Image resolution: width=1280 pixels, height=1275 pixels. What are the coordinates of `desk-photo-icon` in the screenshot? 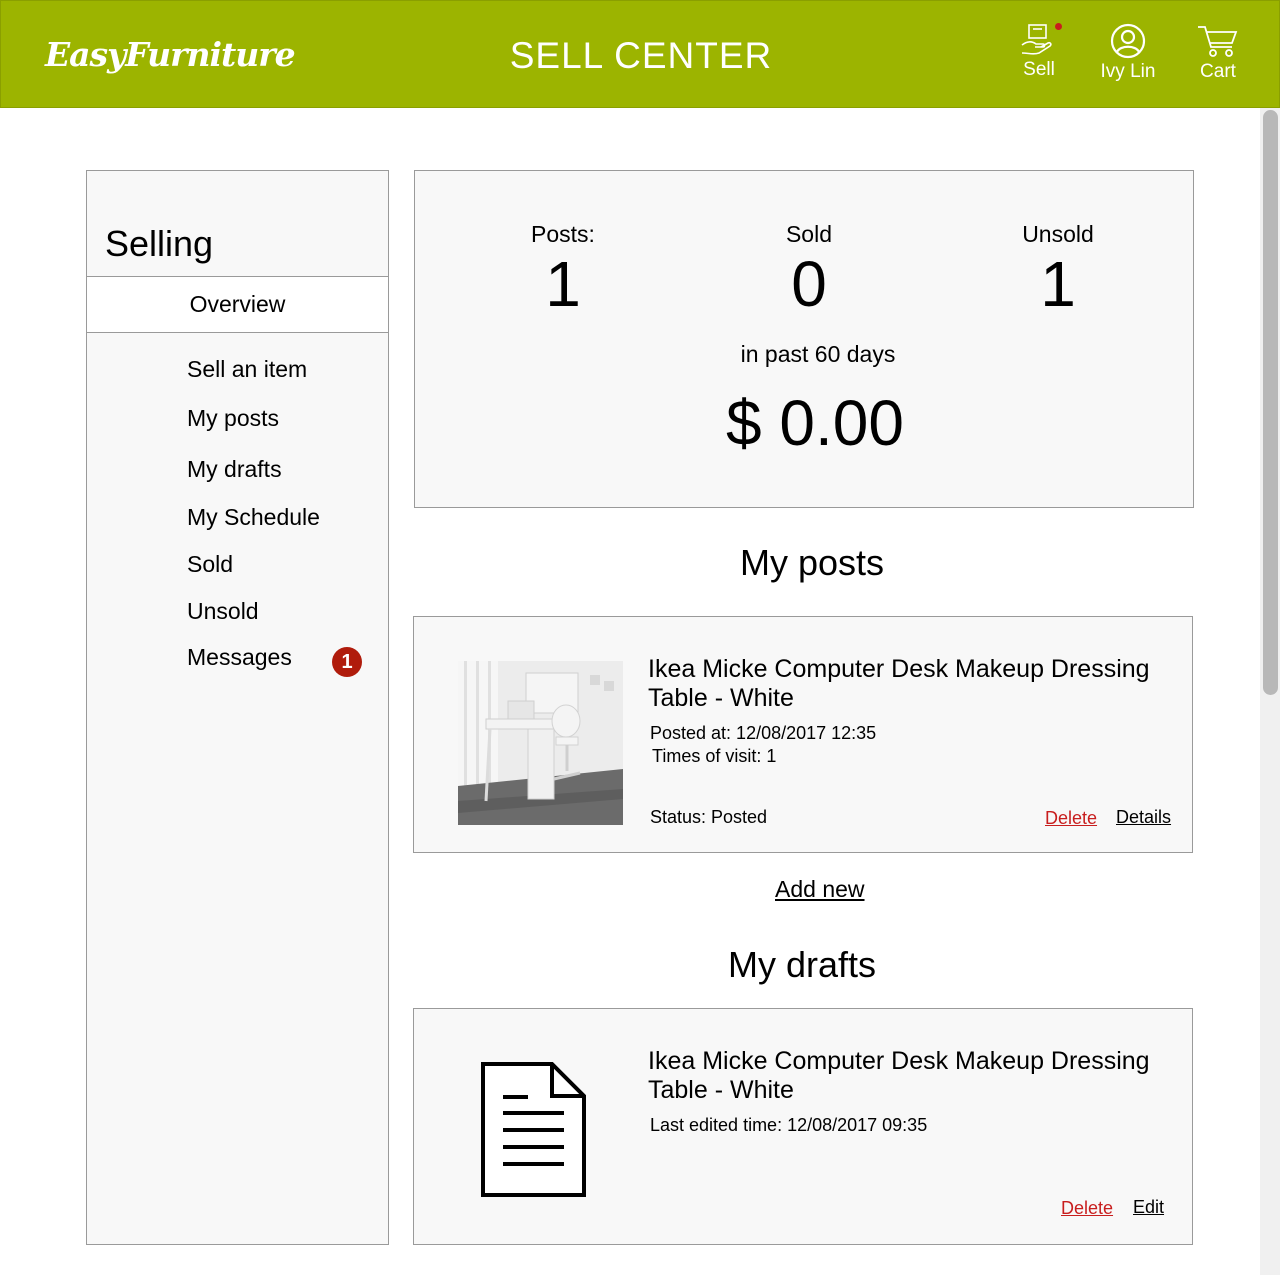 It's located at (540, 743).